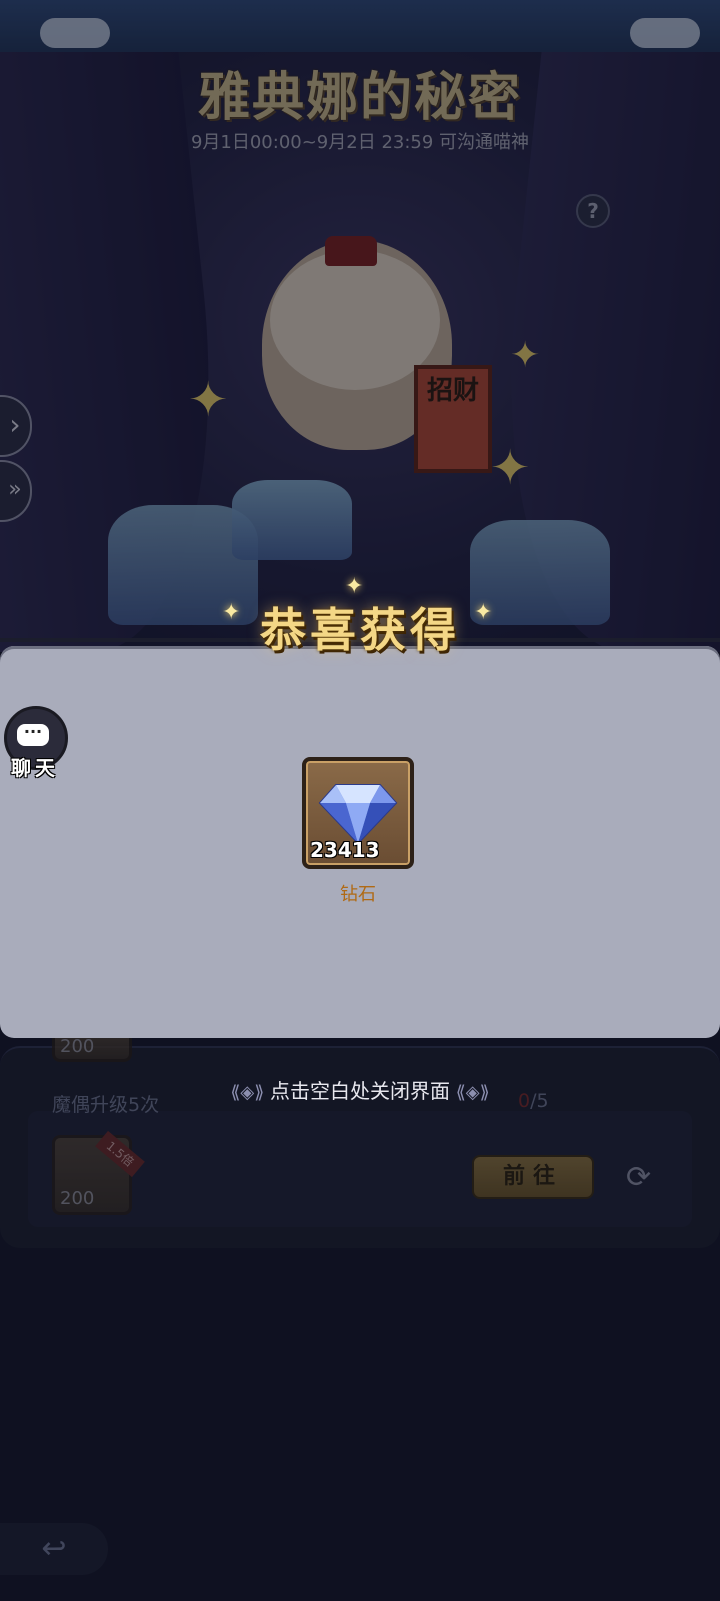  What do you see at coordinates (533, 1177) in the screenshot?
I see `go-button: 前往` at bounding box center [533, 1177].